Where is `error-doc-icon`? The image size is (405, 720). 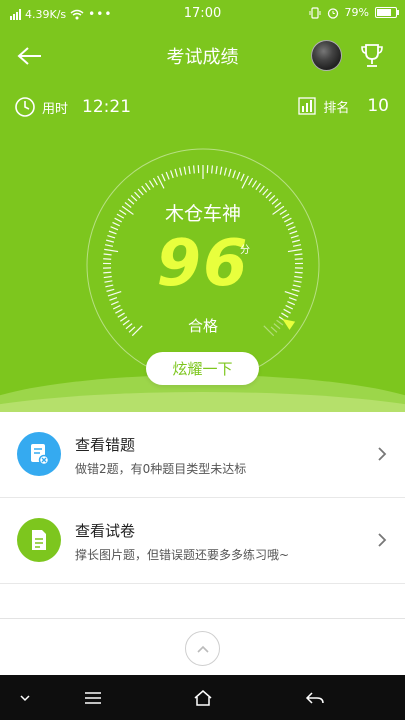 error-doc-icon is located at coordinates (40, 455).